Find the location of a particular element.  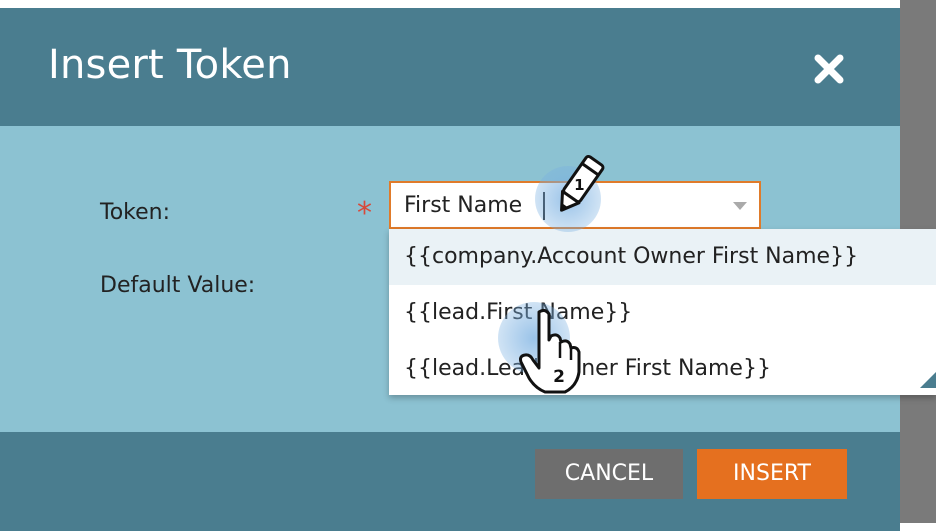

step-1-label: 1 is located at coordinates (579, 185).